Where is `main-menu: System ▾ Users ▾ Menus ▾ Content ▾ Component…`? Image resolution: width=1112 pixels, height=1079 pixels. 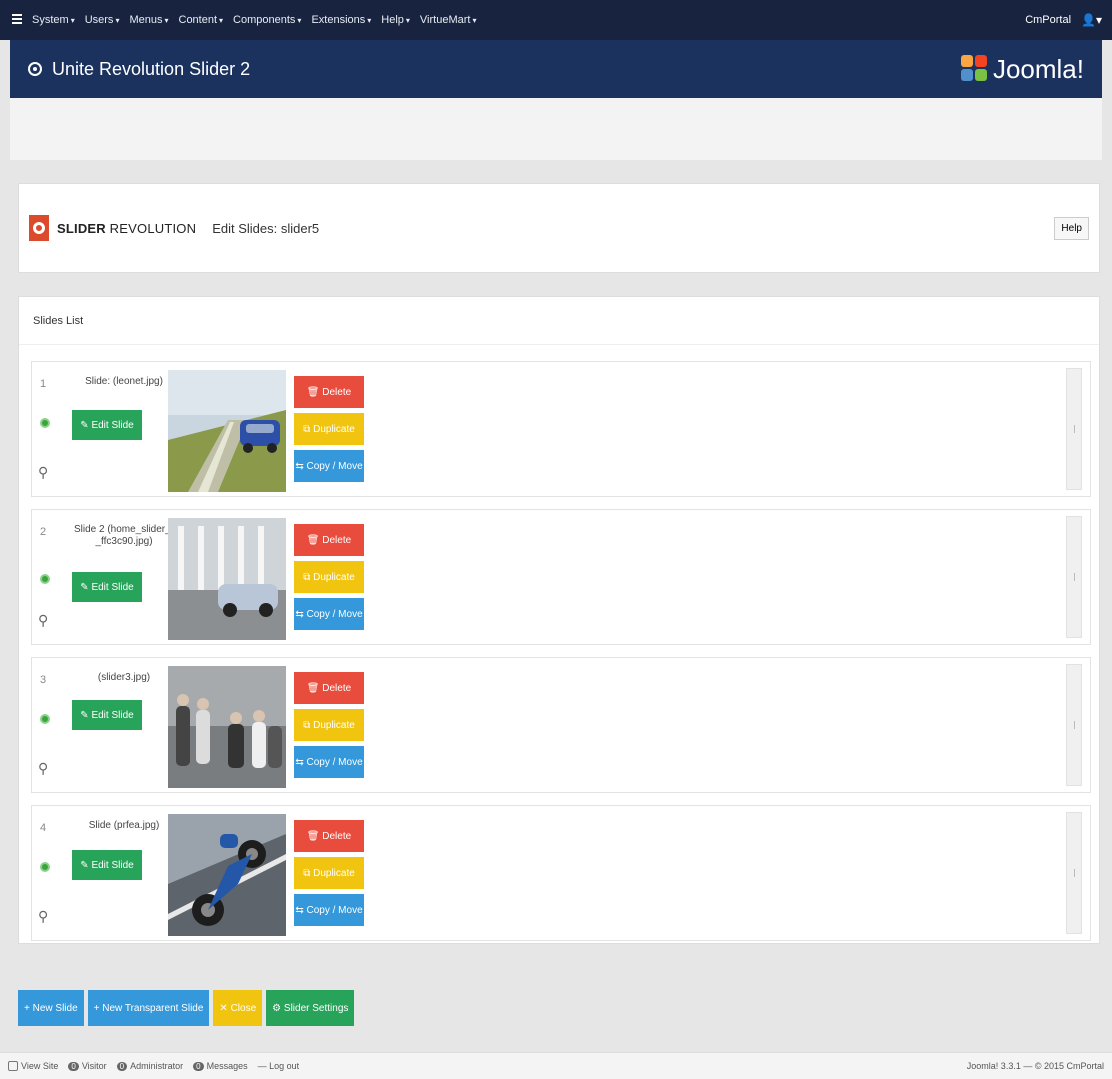
main-menu: System ▾ Users ▾ Menus ▾ Content ▾ Component… is located at coordinates (254, 20).